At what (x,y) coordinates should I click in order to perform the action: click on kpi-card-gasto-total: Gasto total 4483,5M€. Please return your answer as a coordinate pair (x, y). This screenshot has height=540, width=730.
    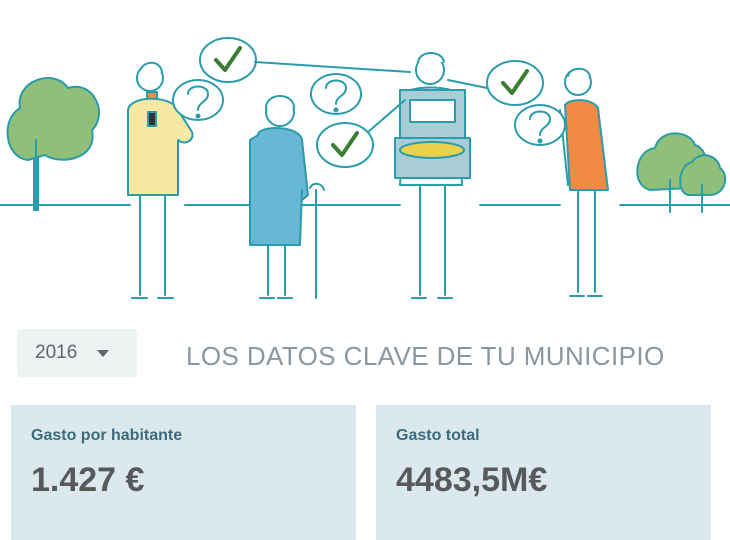
    Looking at the image, I should click on (543, 472).